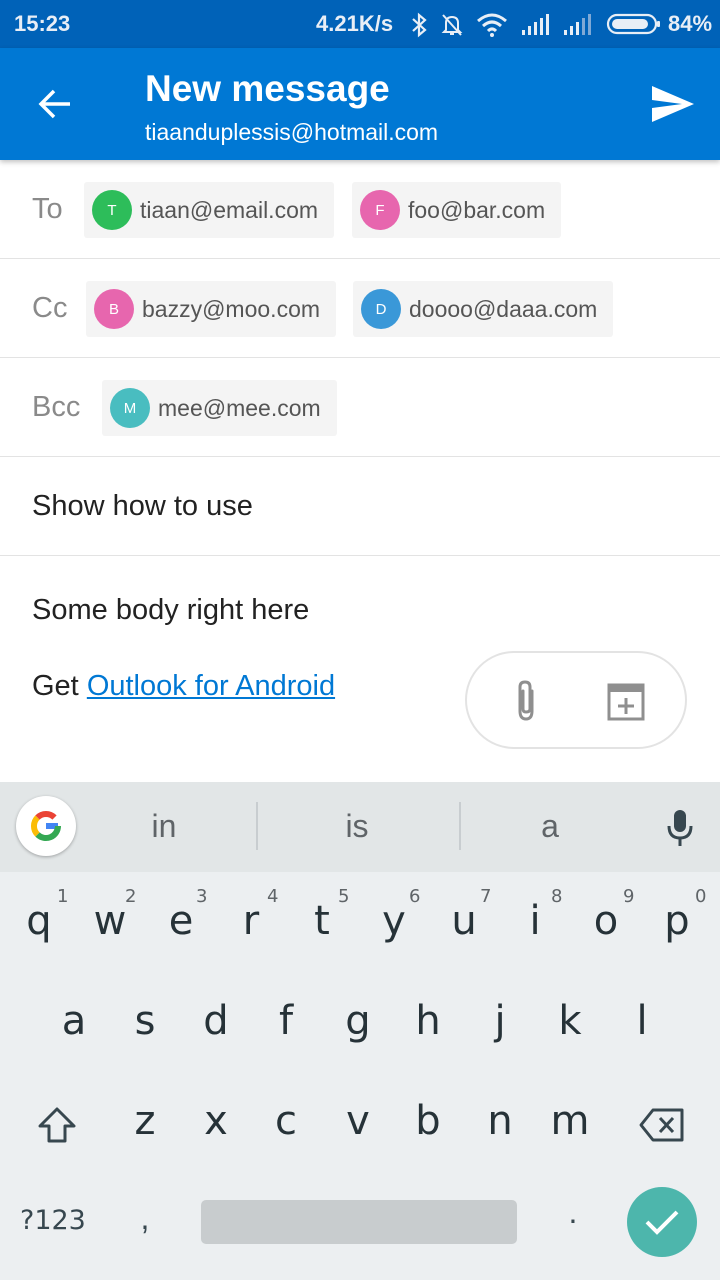 This screenshot has width=720, height=1280. What do you see at coordinates (535, 921) in the screenshot?
I see `key-i: i` at bounding box center [535, 921].